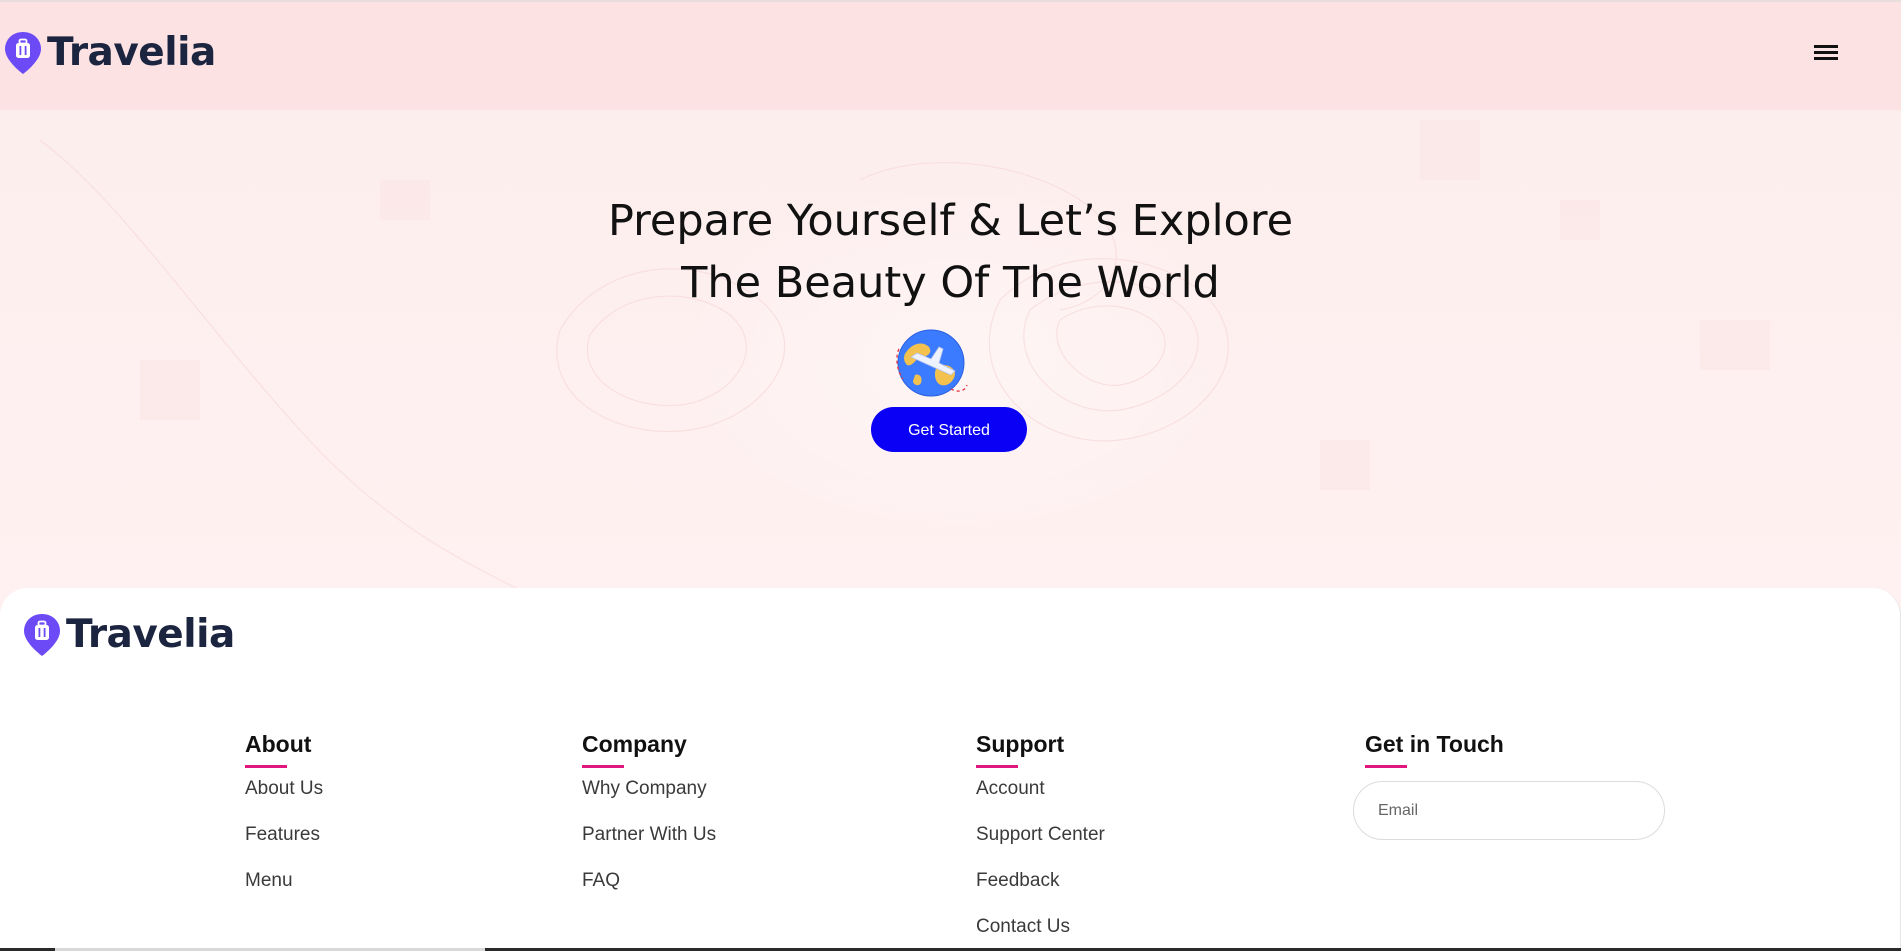  I want to click on hero-title-line-1: Prepare Yourself & Let’s Explore, so click(950, 221).